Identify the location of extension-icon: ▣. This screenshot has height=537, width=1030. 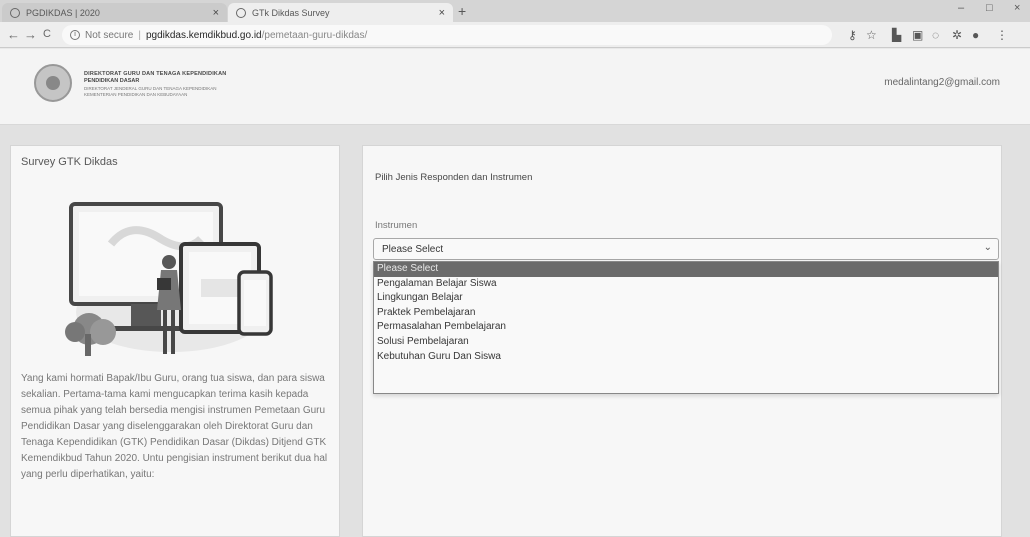
(917, 35).